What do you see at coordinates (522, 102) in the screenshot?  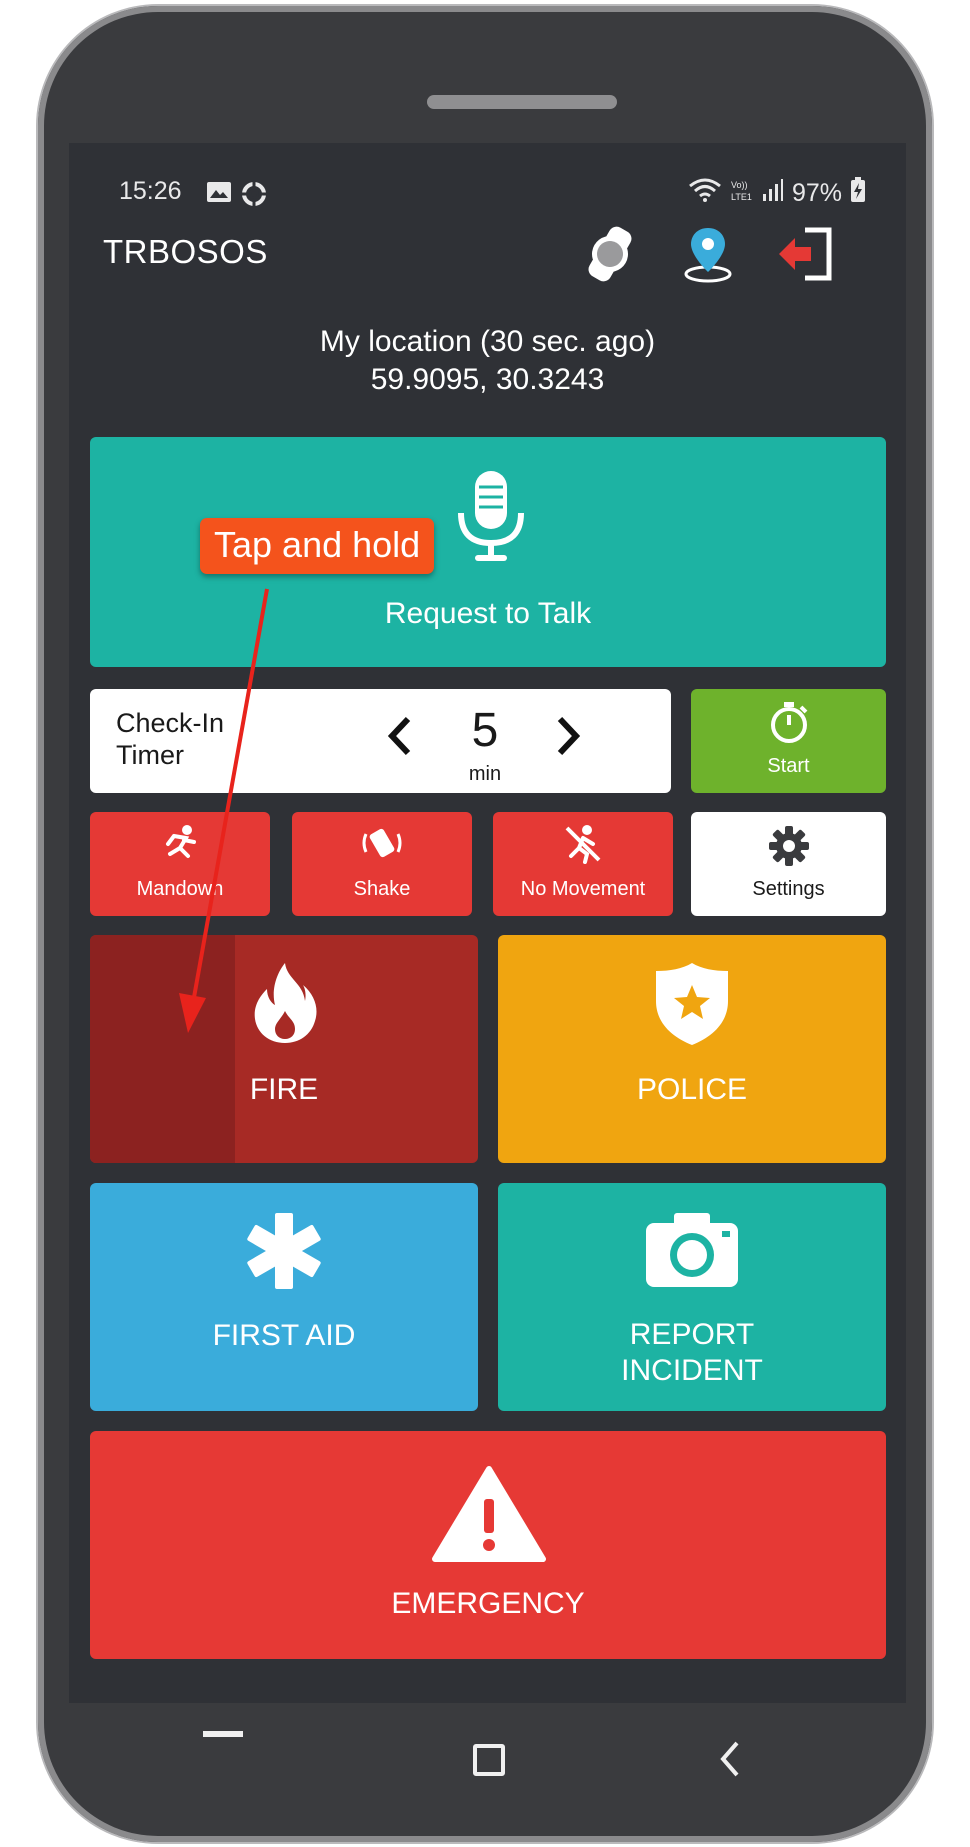 I see `speaker-grille` at bounding box center [522, 102].